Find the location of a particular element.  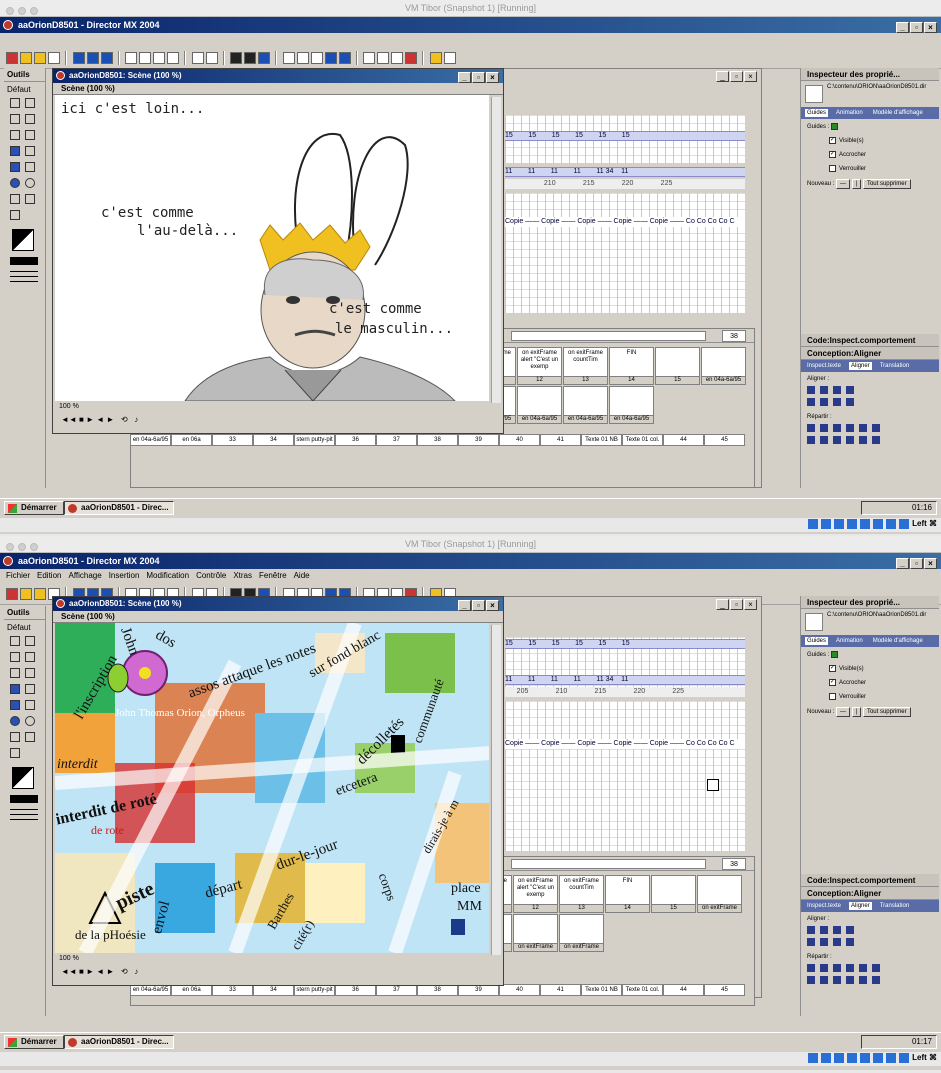

cast-strip-label: 33 is located at coordinates (232, 440).